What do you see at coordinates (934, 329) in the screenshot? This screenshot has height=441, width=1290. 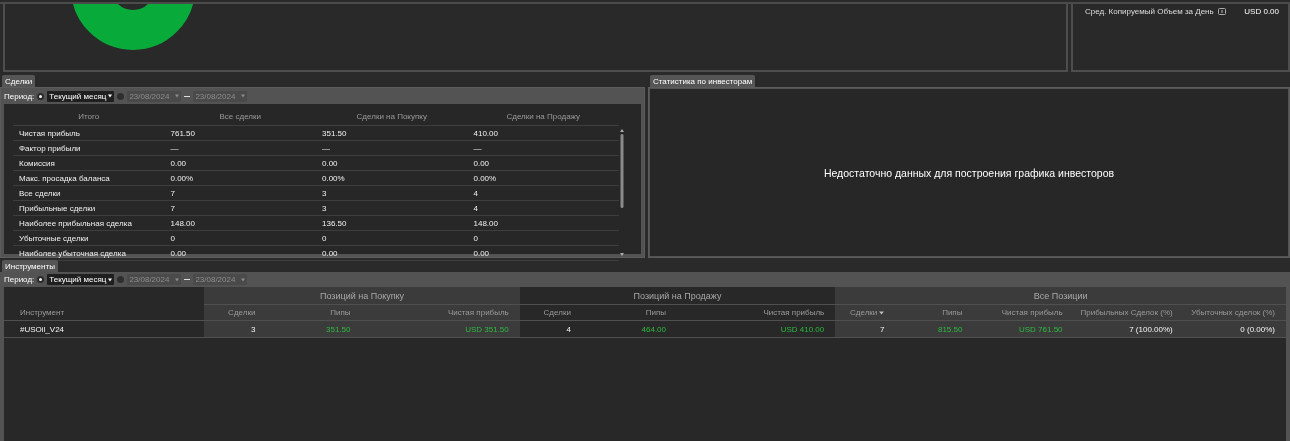 I see `table-cell: 815.50` at bounding box center [934, 329].